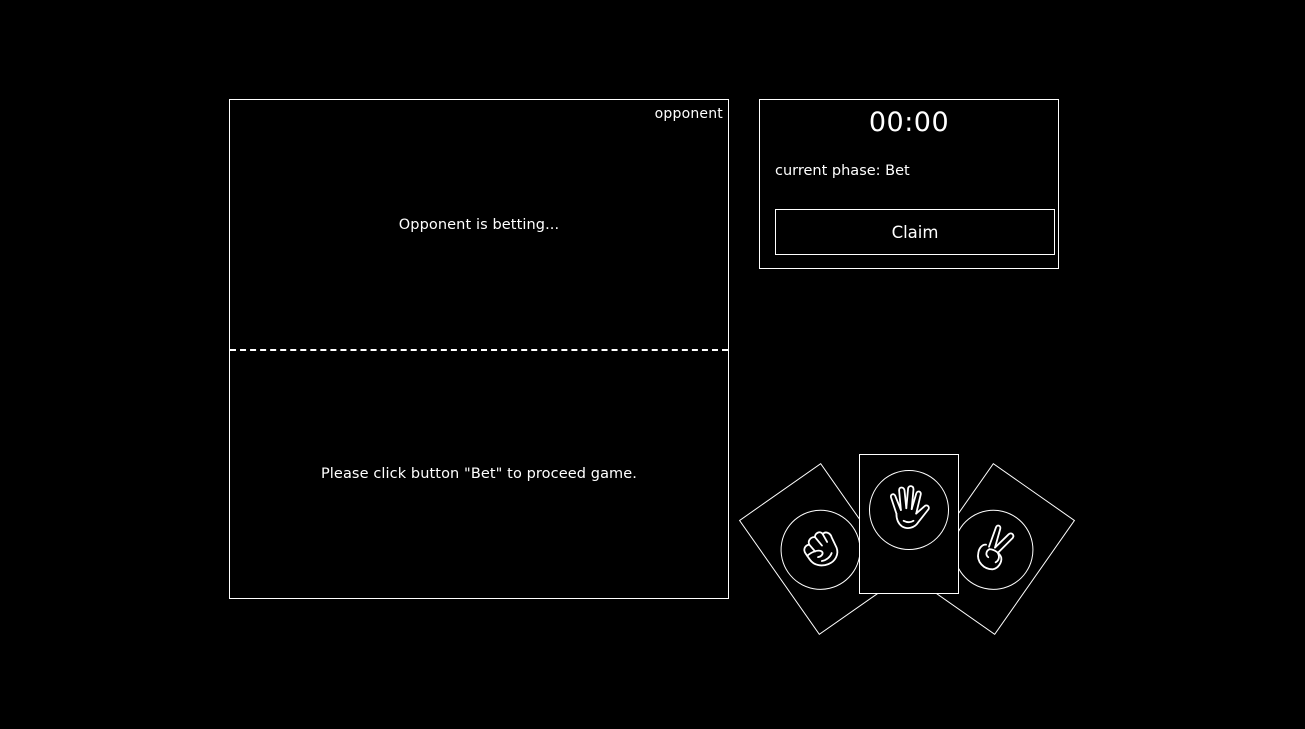 This screenshot has width=1305, height=729. I want to click on peace-hand-icon, so click(996, 547).